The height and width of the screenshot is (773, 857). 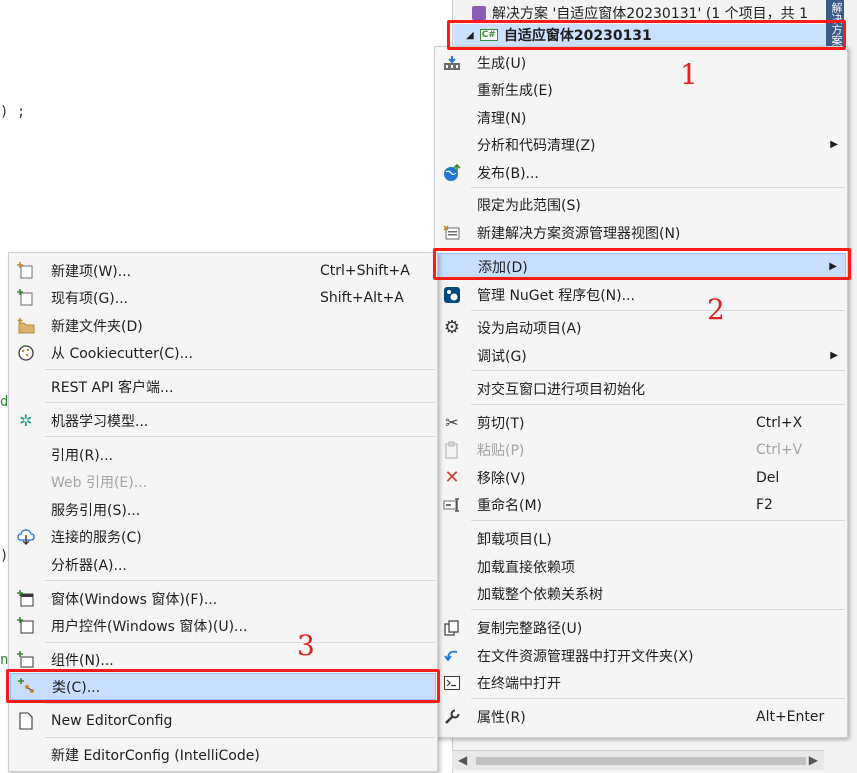 What do you see at coordinates (641, 627) in the screenshot?
I see `menu-item-copy-full-path: 复制完整路径(U)` at bounding box center [641, 627].